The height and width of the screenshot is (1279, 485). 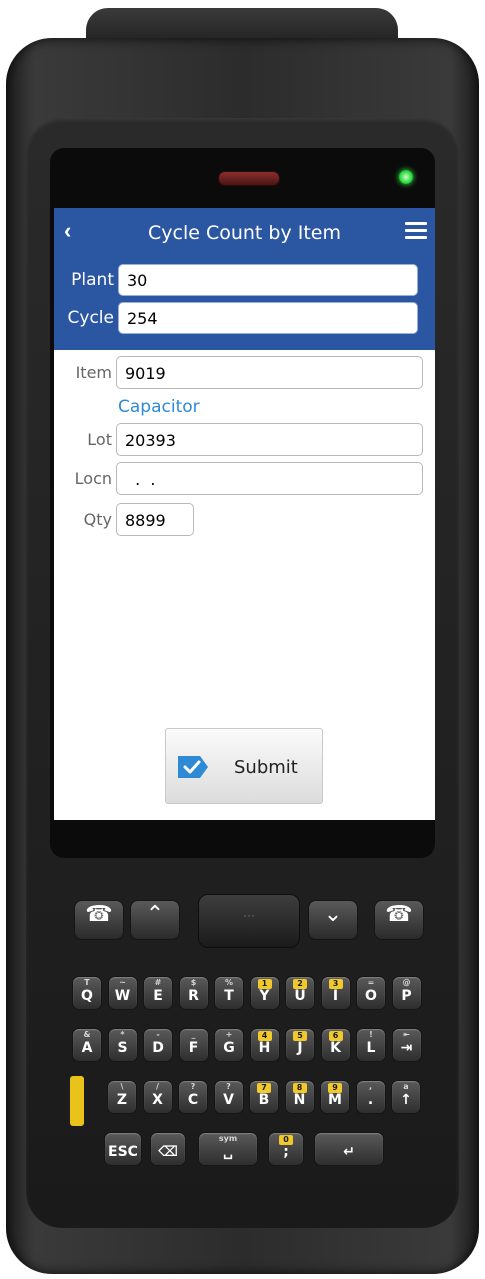 What do you see at coordinates (371, 993) in the screenshot?
I see `key-o: = O` at bounding box center [371, 993].